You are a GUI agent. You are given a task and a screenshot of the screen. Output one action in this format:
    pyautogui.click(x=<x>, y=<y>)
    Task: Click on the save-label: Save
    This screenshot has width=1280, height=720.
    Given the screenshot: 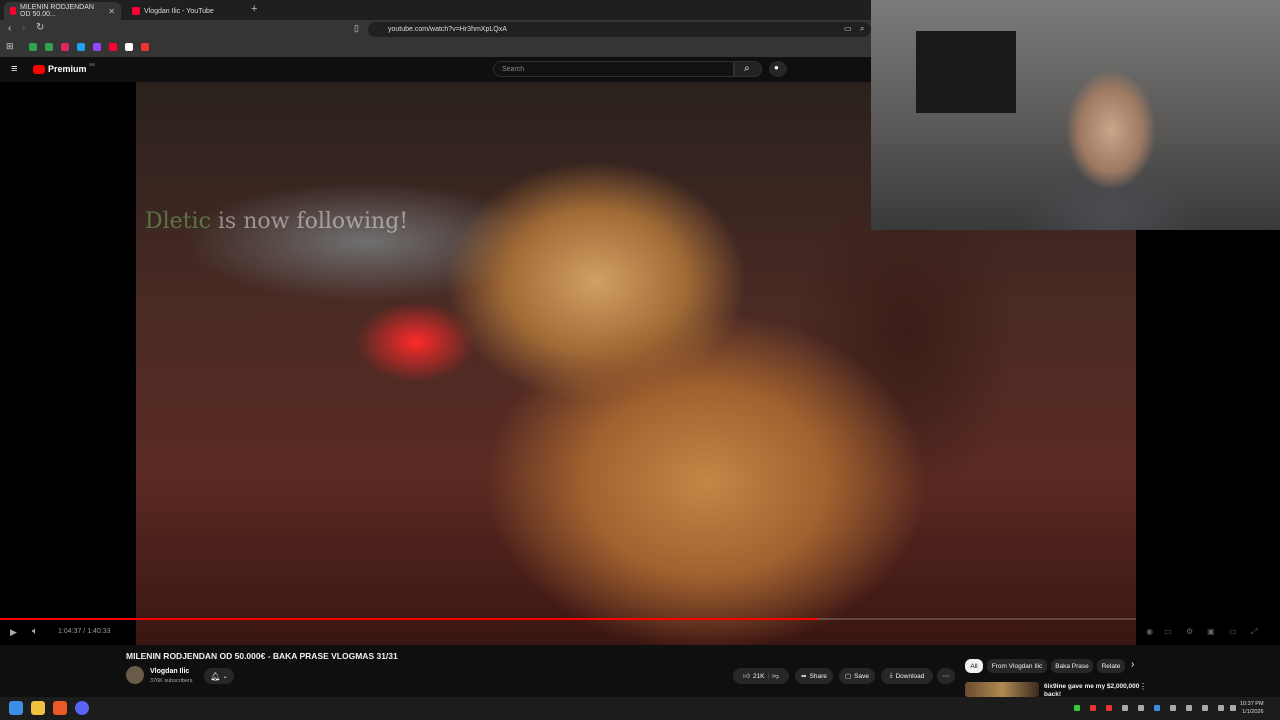 What is the action you would take?
    pyautogui.click(x=861, y=676)
    